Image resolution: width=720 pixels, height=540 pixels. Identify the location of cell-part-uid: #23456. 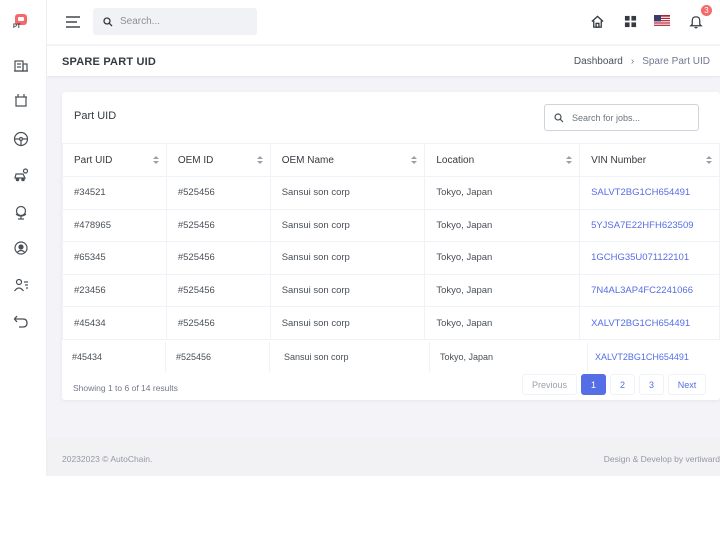
(114, 290).